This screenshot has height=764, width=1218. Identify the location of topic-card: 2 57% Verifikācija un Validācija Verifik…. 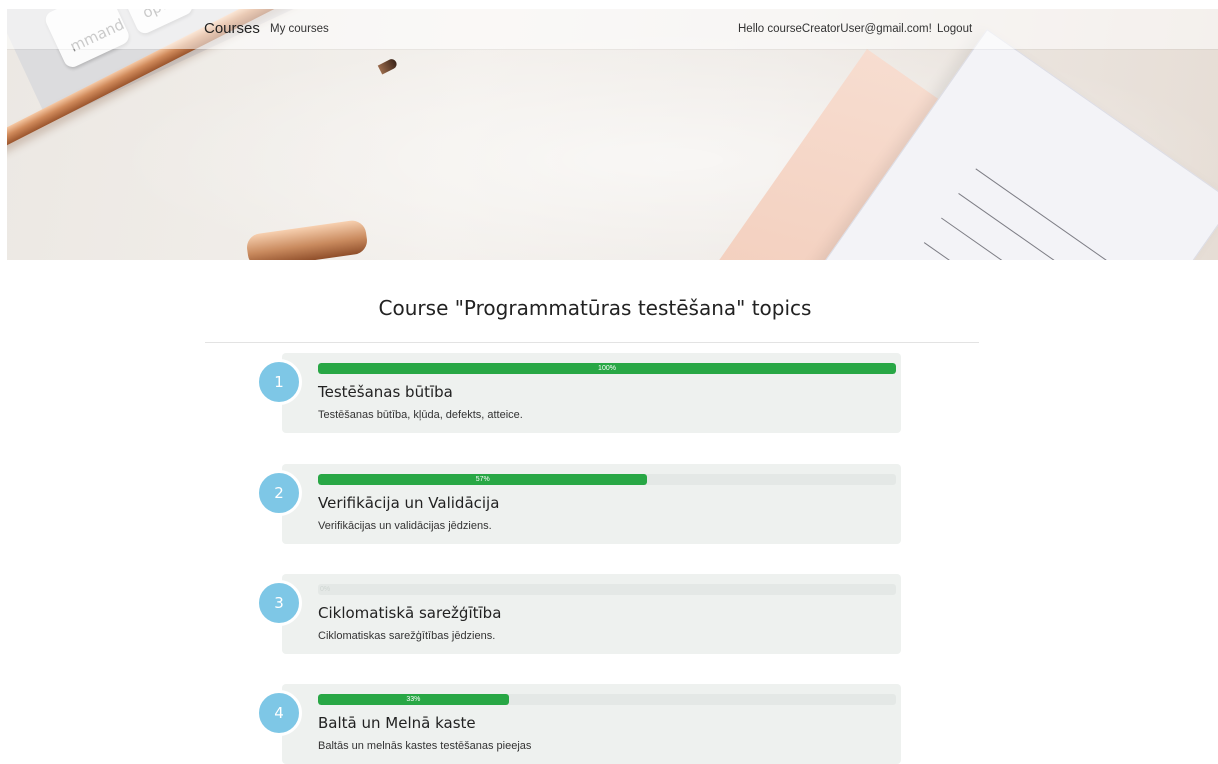
(578, 504).